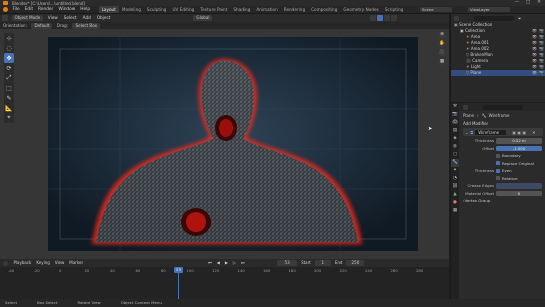 This screenshot has width=545, height=307. I want to click on editor-type-icon, so click(5, 18).